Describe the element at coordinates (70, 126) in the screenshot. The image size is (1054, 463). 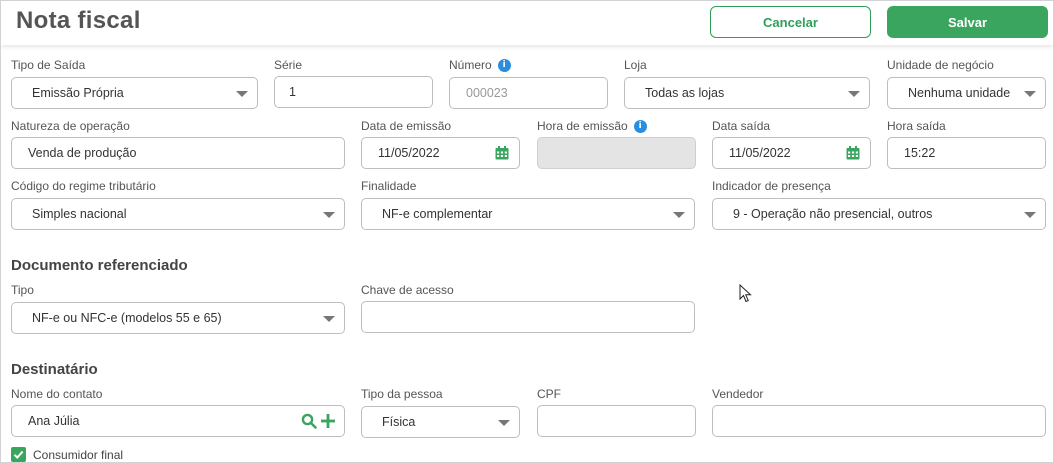
I see `natureza-operacao-label: Natureza de operação` at that location.